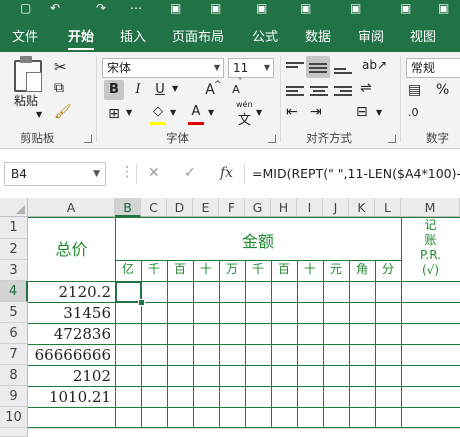 The image size is (460, 437). Describe the element at coordinates (154, 207) in the screenshot. I see `column-header-c: C` at that location.